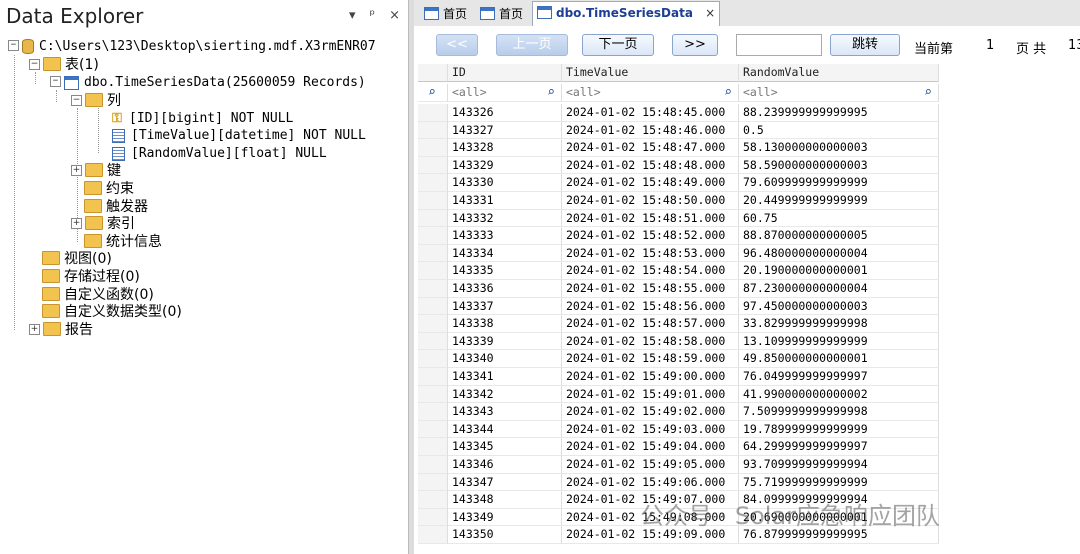 This screenshot has height=554, width=1080. I want to click on table-cell: 2024-01-02 15:48:56.000, so click(650, 306).